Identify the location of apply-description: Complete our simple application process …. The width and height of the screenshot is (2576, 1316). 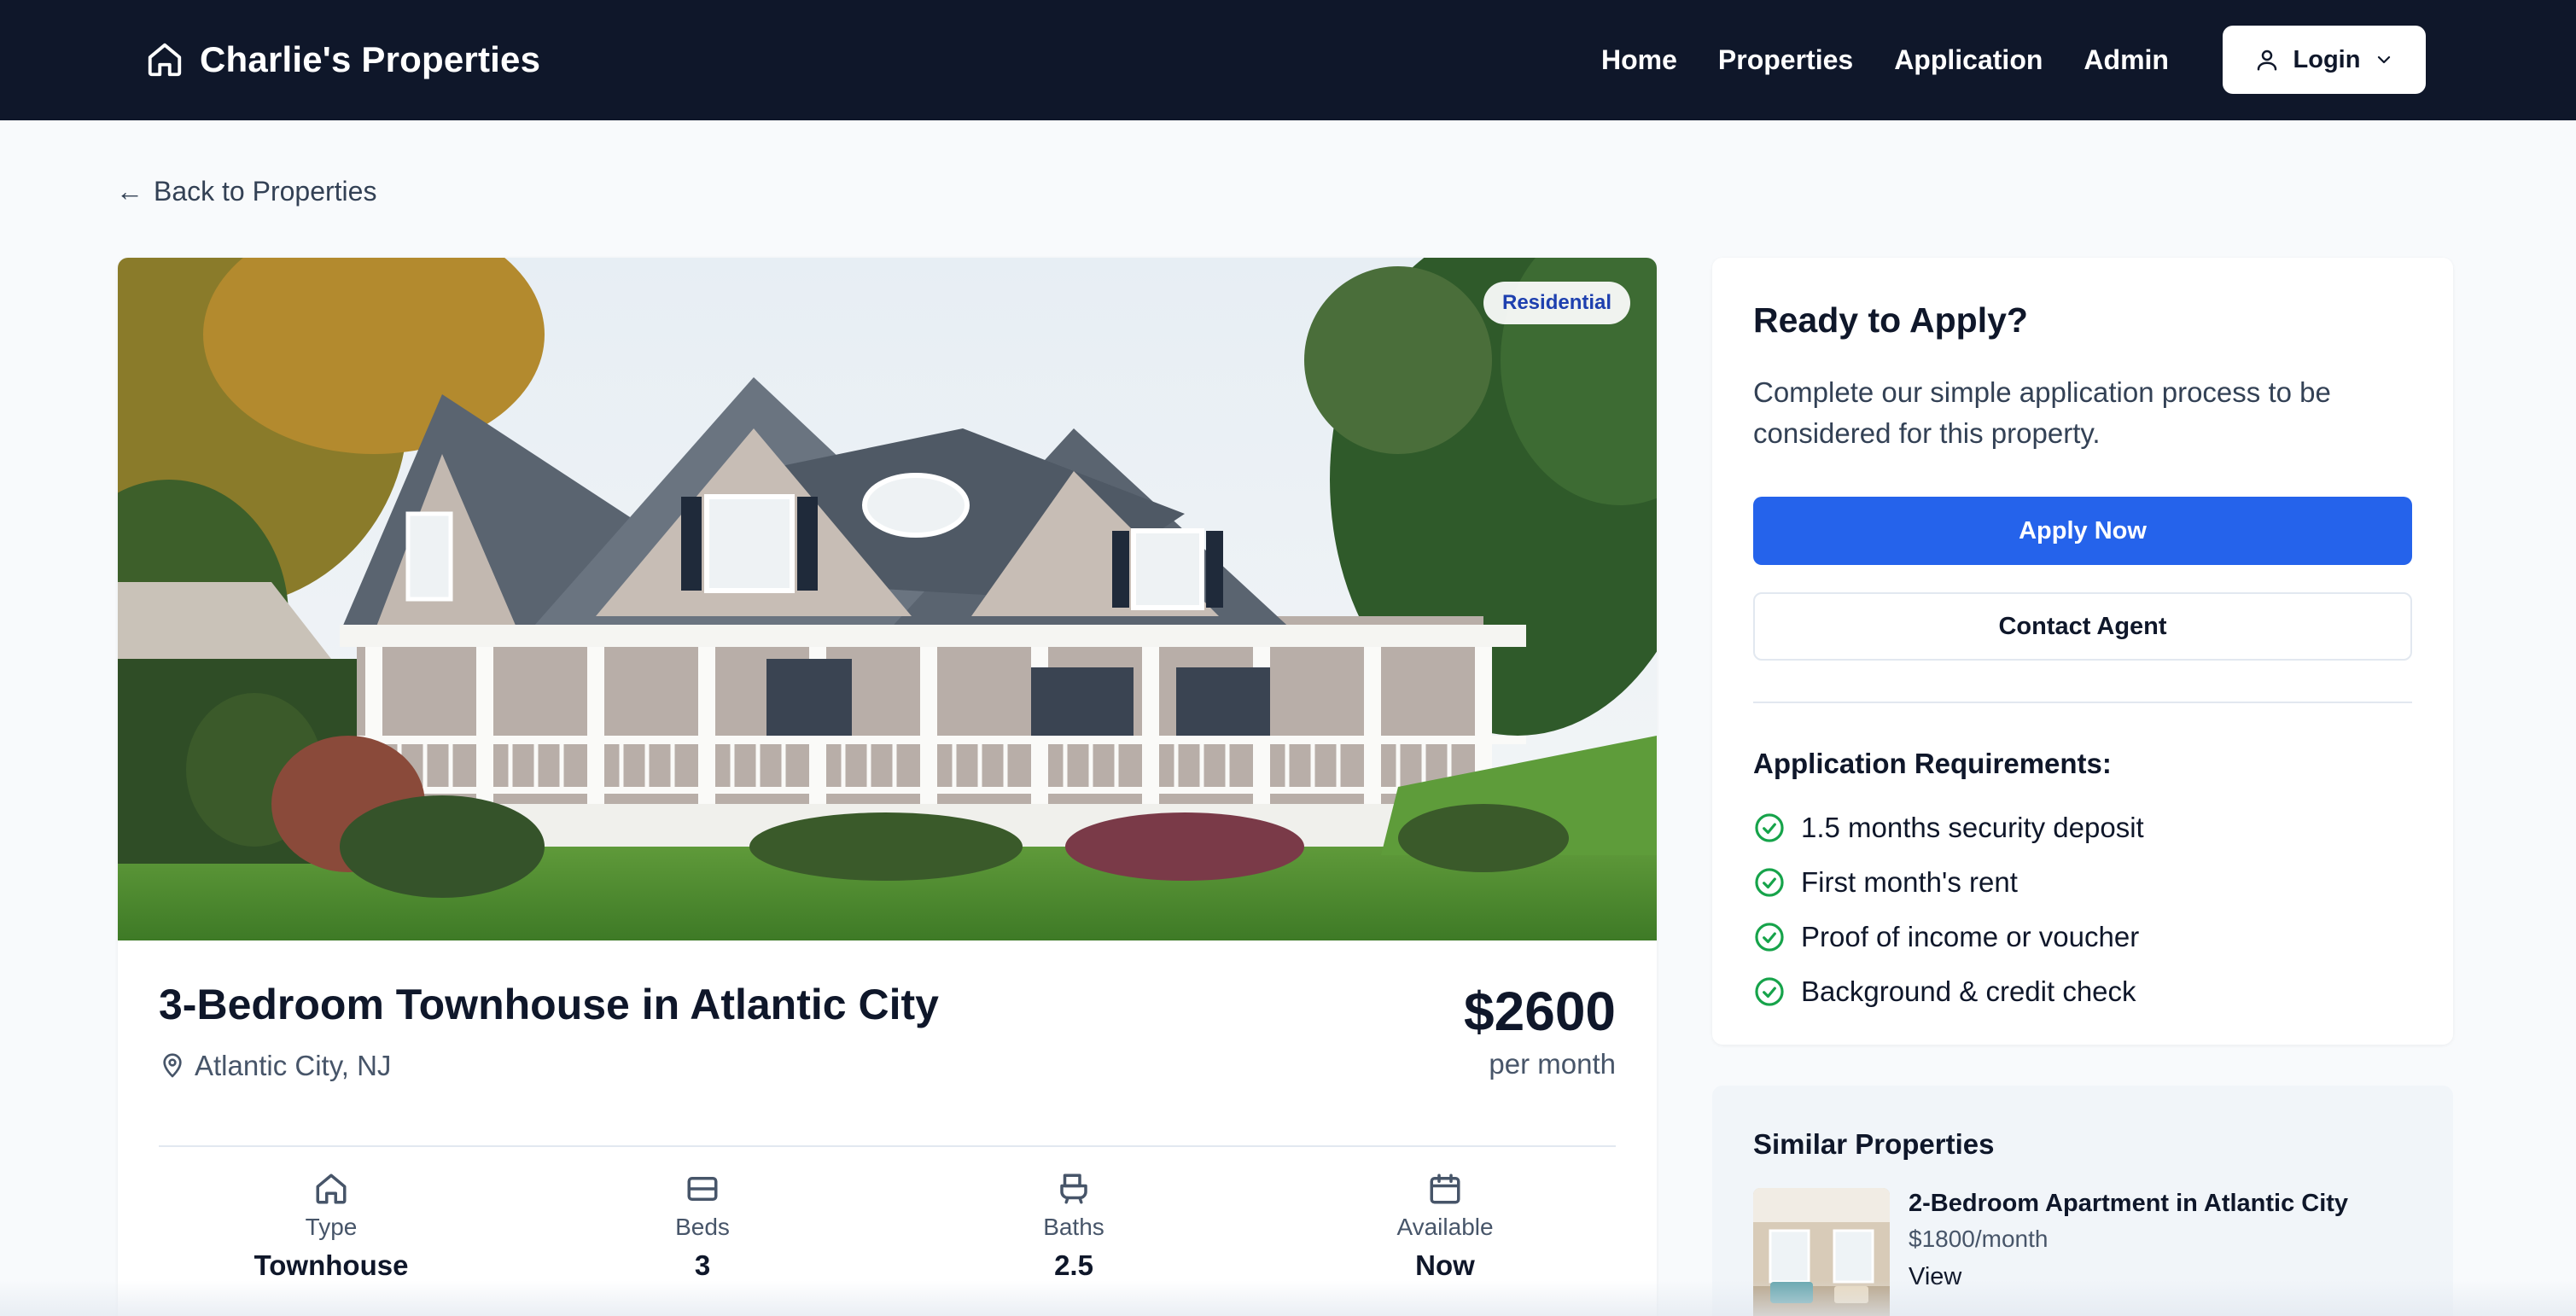
(2042, 412).